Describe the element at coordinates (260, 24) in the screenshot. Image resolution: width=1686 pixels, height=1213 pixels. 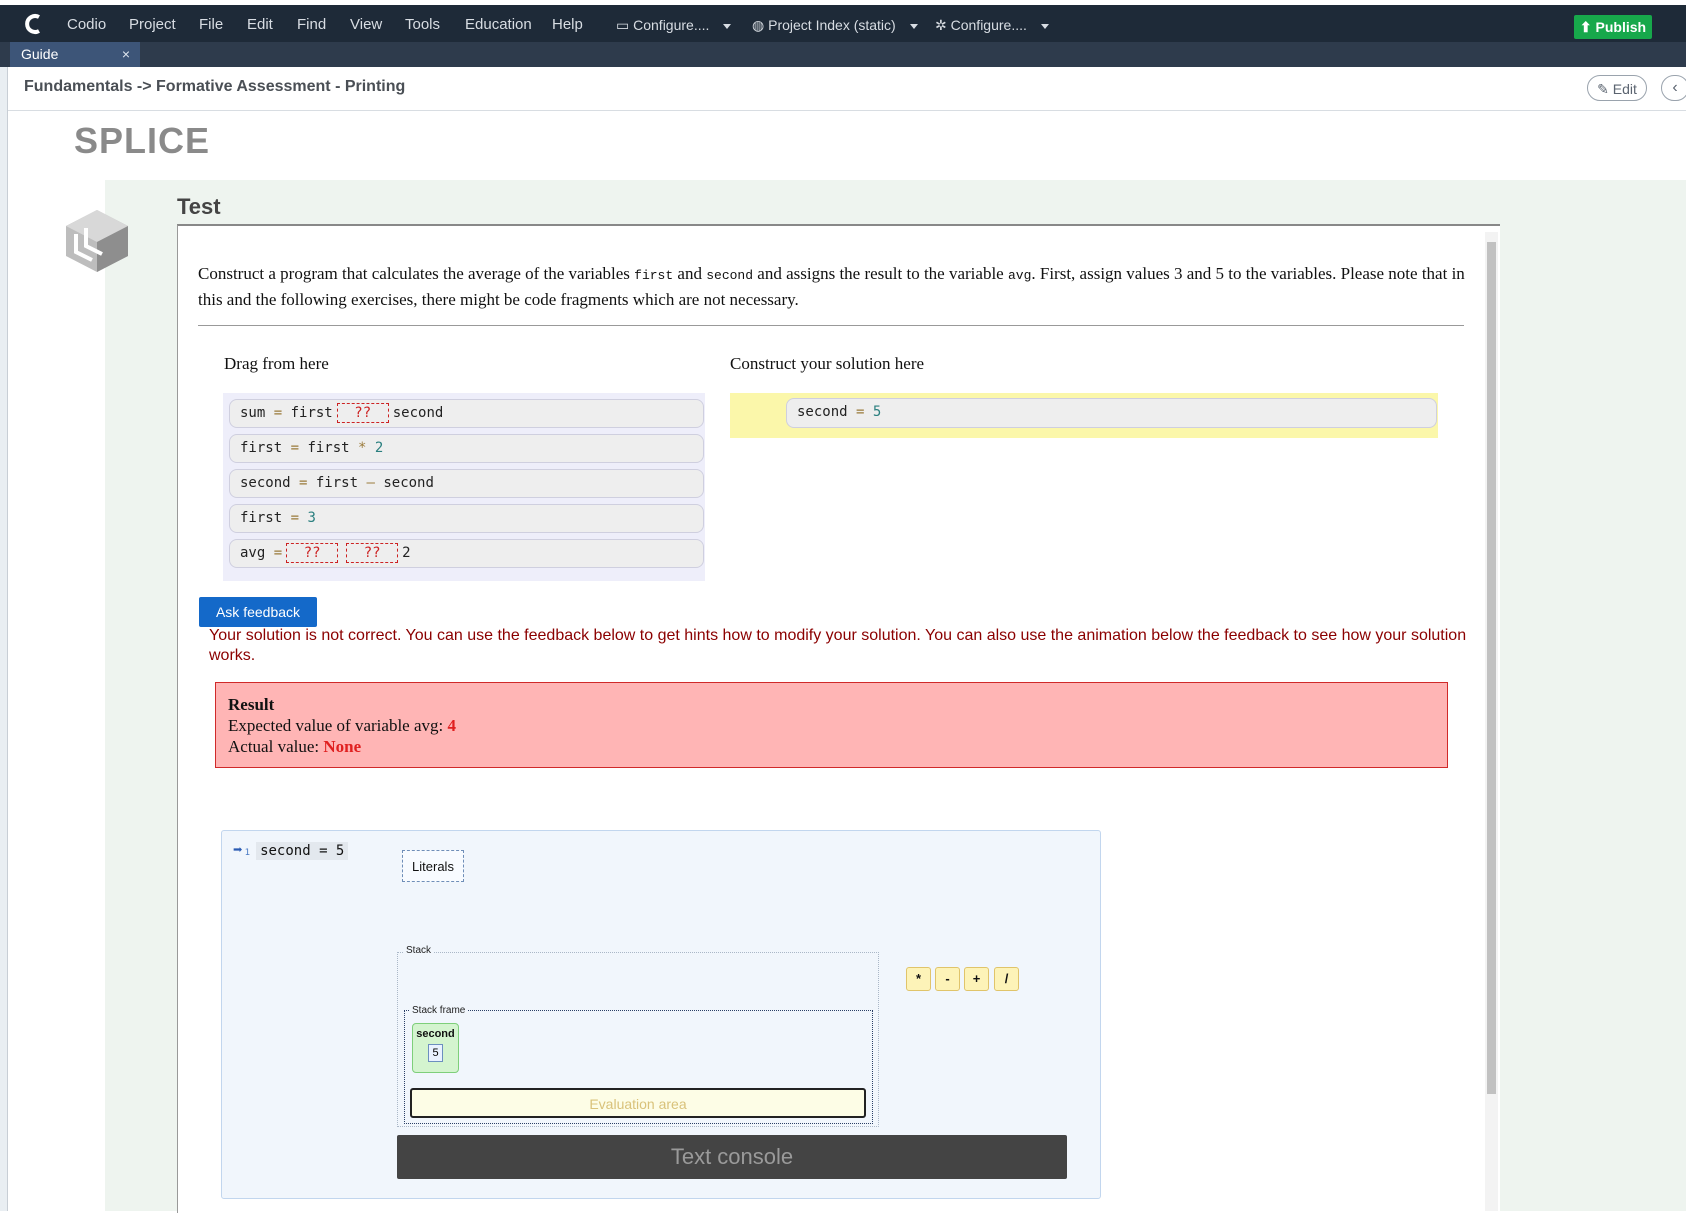
I see `menu-edit: Edit` at that location.